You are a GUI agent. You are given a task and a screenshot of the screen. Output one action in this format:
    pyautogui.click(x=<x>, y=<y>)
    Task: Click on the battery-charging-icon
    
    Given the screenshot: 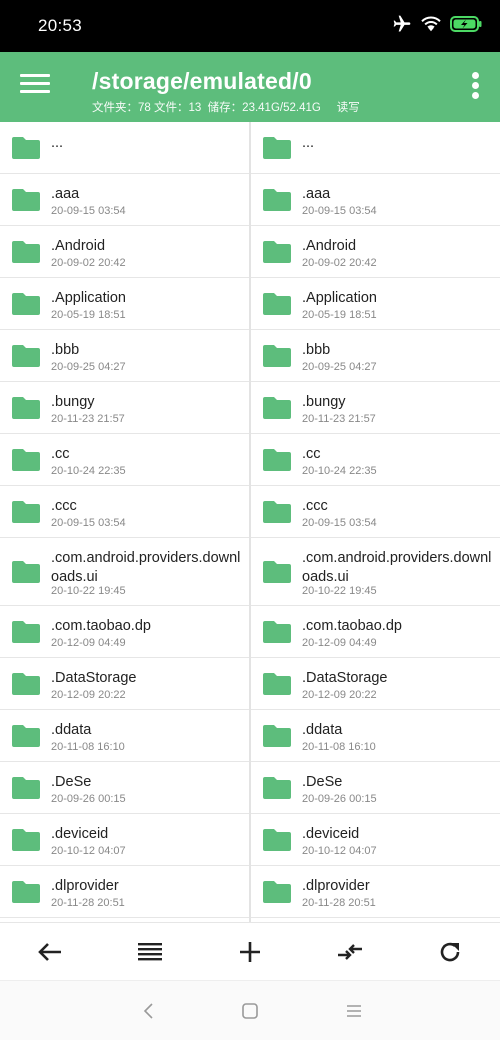 What is the action you would take?
    pyautogui.click(x=466, y=24)
    